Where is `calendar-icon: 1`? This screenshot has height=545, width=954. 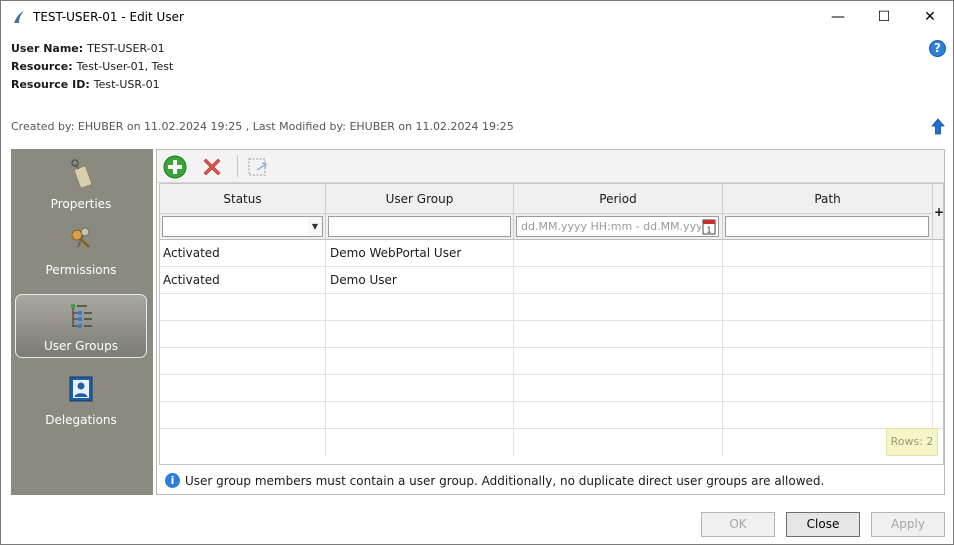 calendar-icon: 1 is located at coordinates (710, 226).